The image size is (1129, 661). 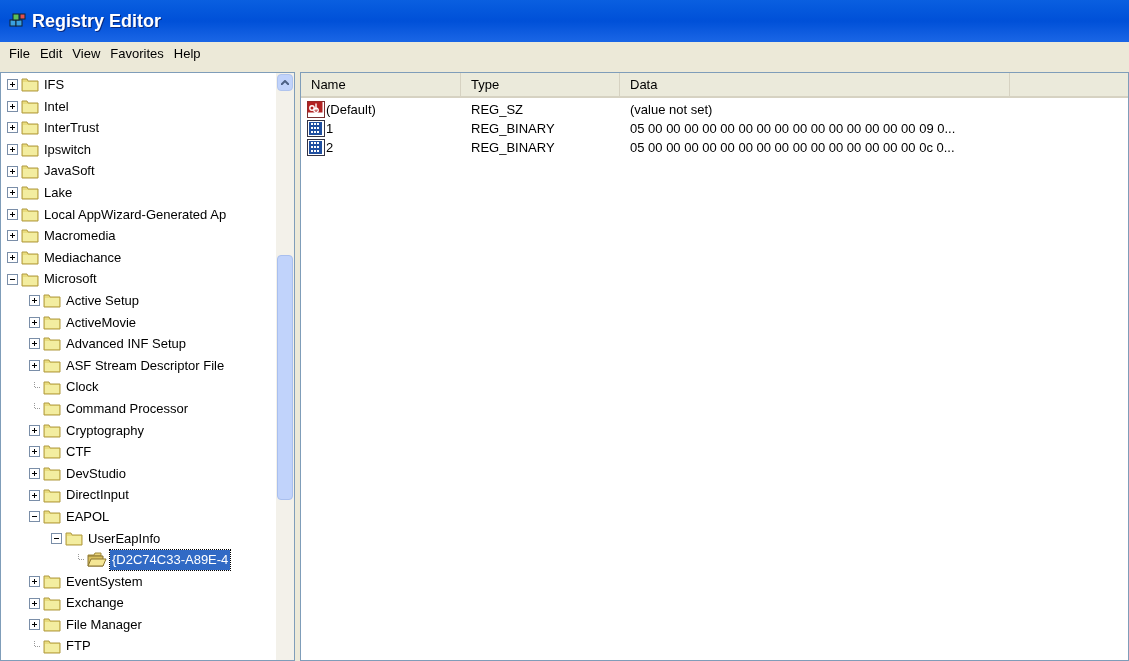 What do you see at coordinates (82, 387) in the screenshot?
I see `tree-item: Clock` at bounding box center [82, 387].